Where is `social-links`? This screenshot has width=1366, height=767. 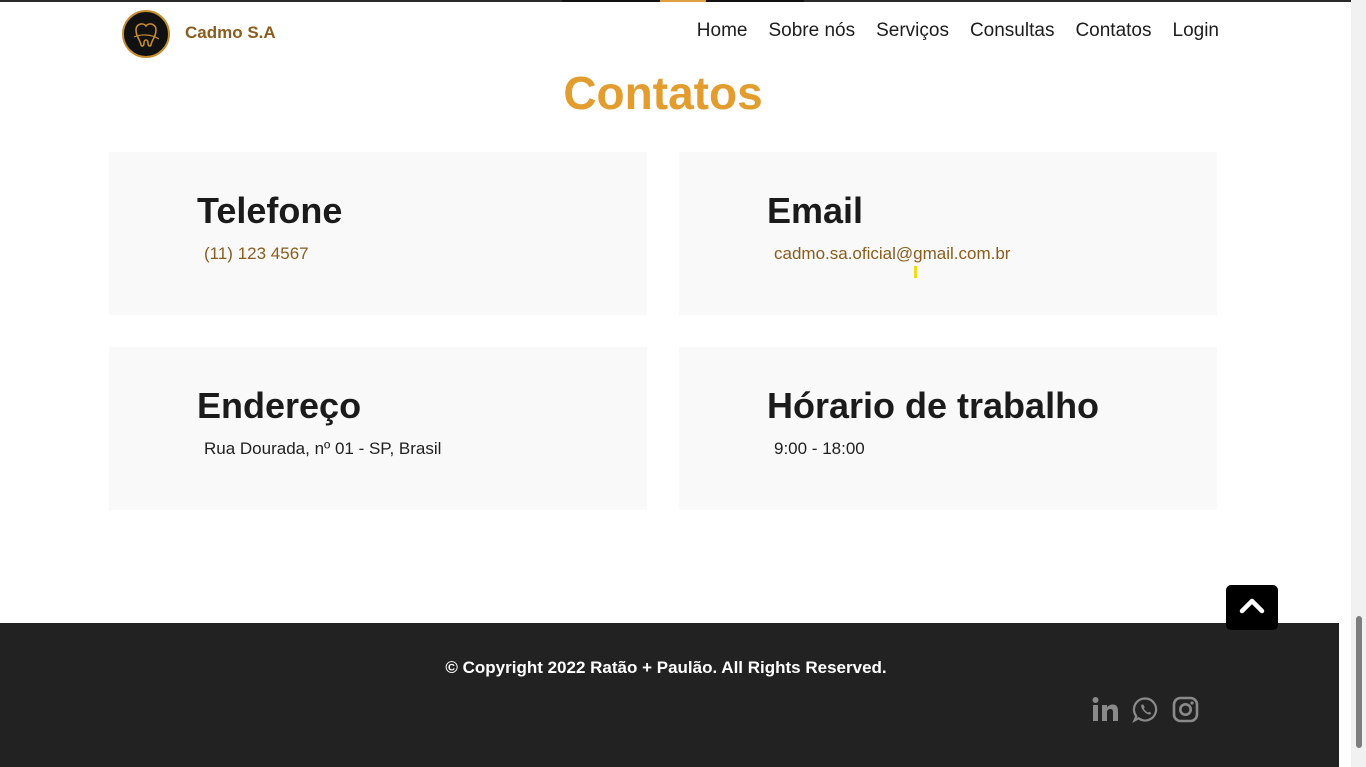 social-links is located at coordinates (1145, 709).